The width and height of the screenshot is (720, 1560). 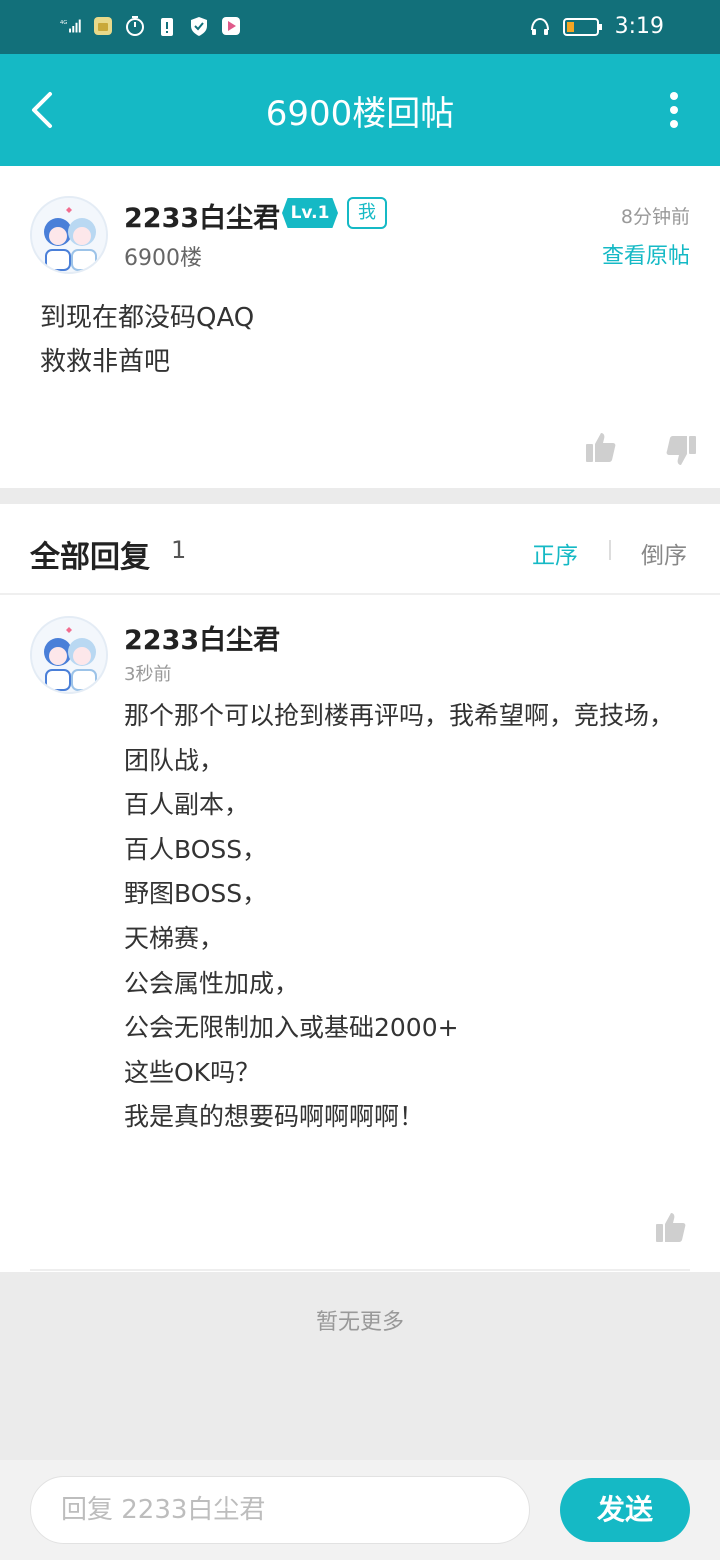 I want to click on view-original-link: 查看原帖, so click(x=646, y=254).